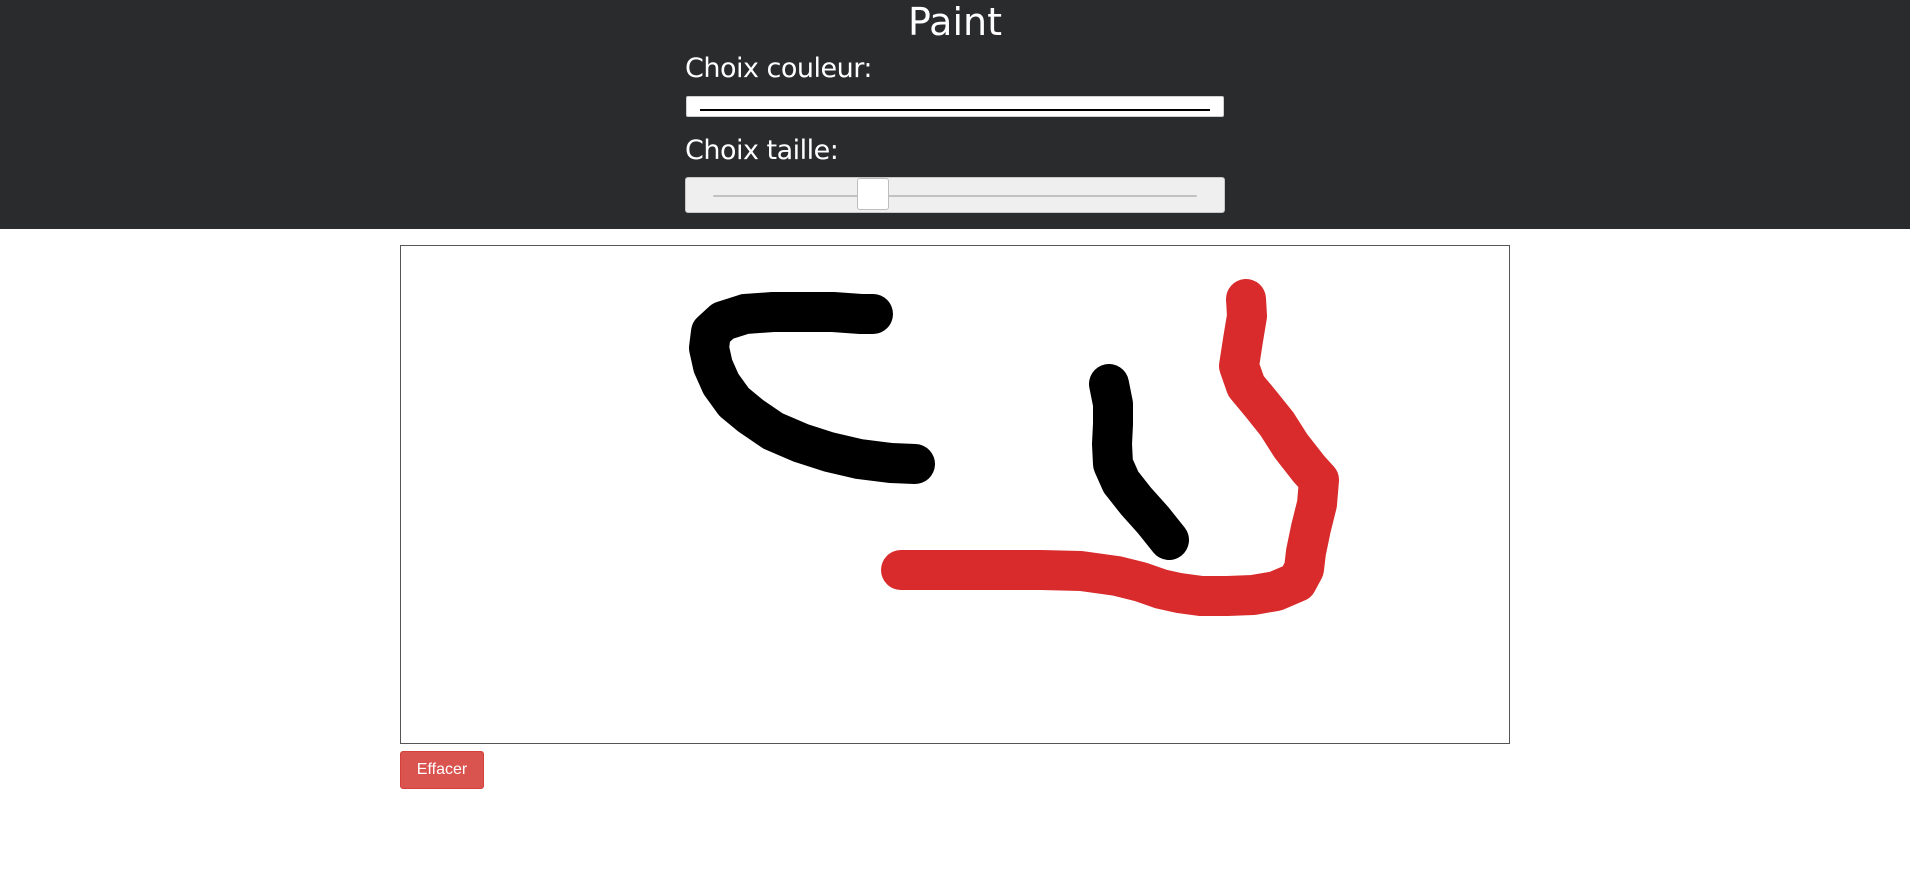 The width and height of the screenshot is (1910, 893). I want to click on size-choice-label: Choix taille:, so click(762, 150).